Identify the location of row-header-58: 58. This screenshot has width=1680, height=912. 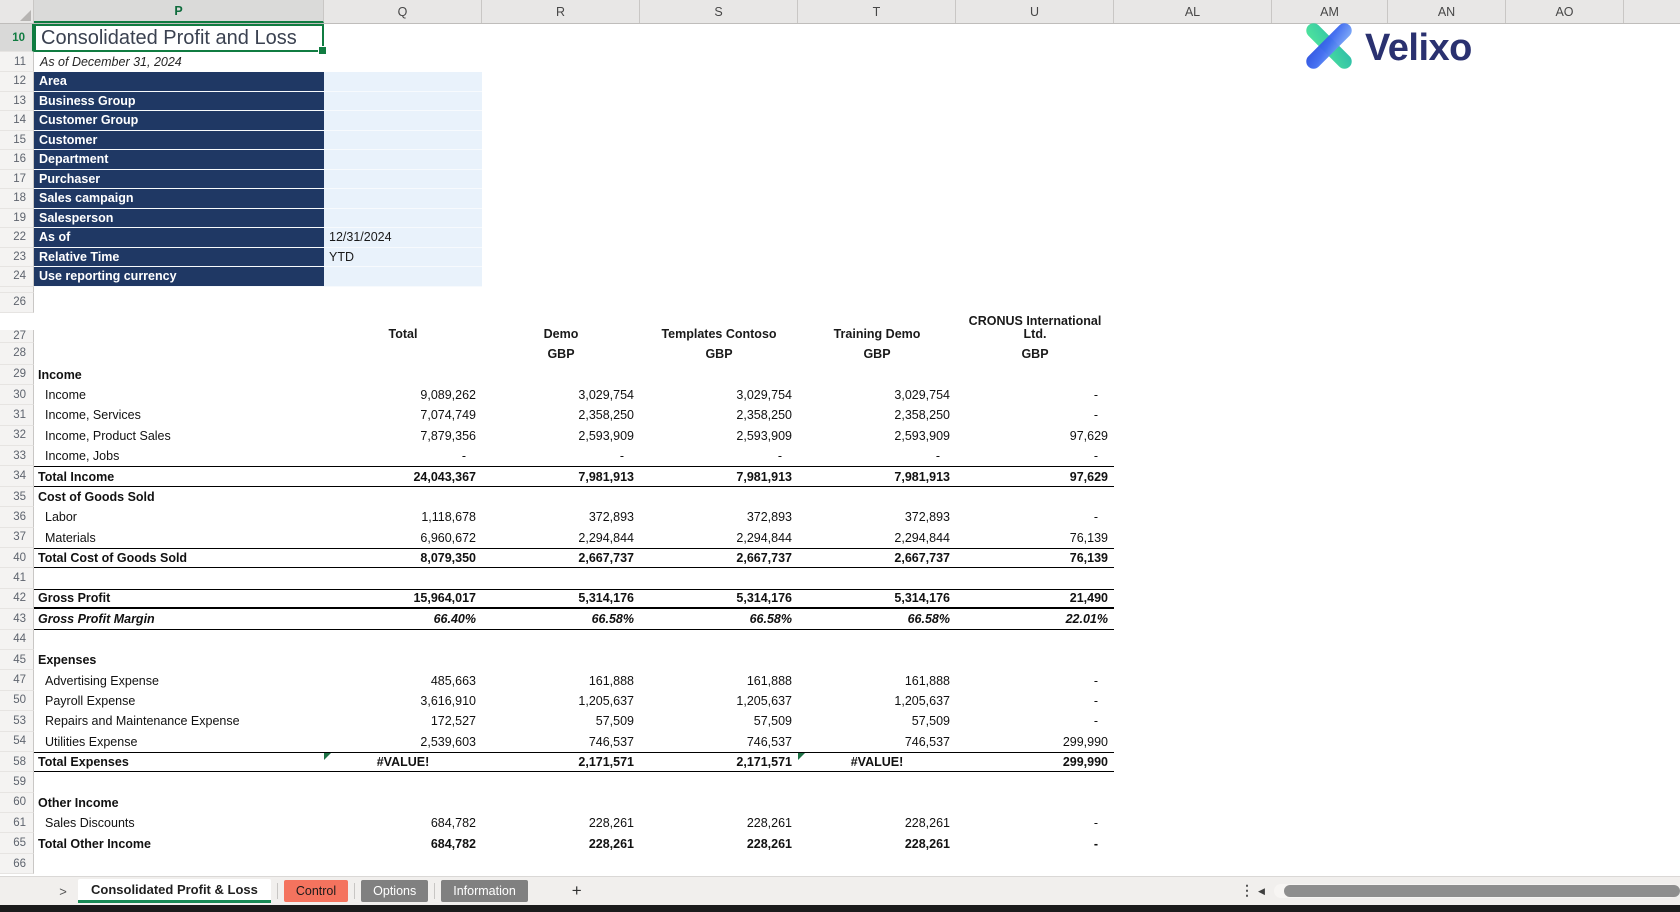
(17, 762).